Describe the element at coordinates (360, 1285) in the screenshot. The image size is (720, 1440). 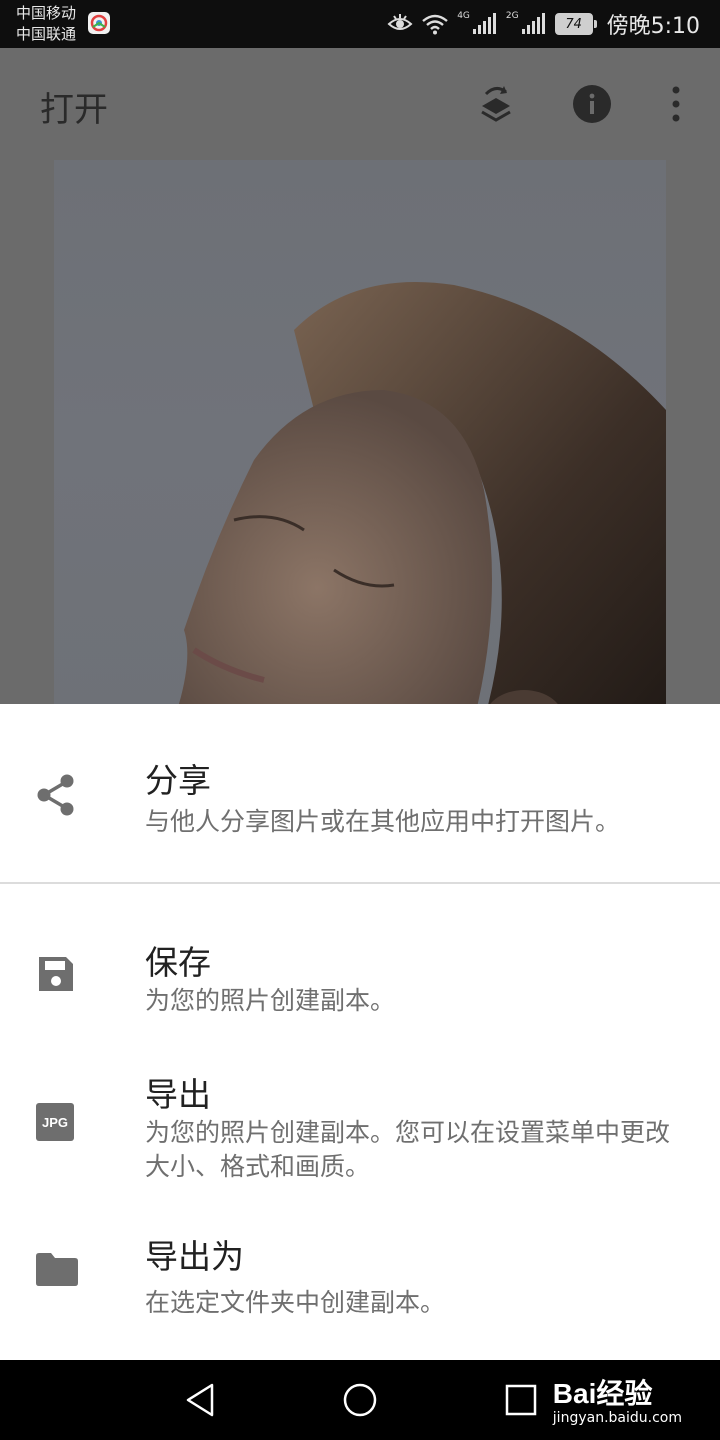
I see `export-as-option: 导出为 在选定文件夹中创建副本。` at that location.